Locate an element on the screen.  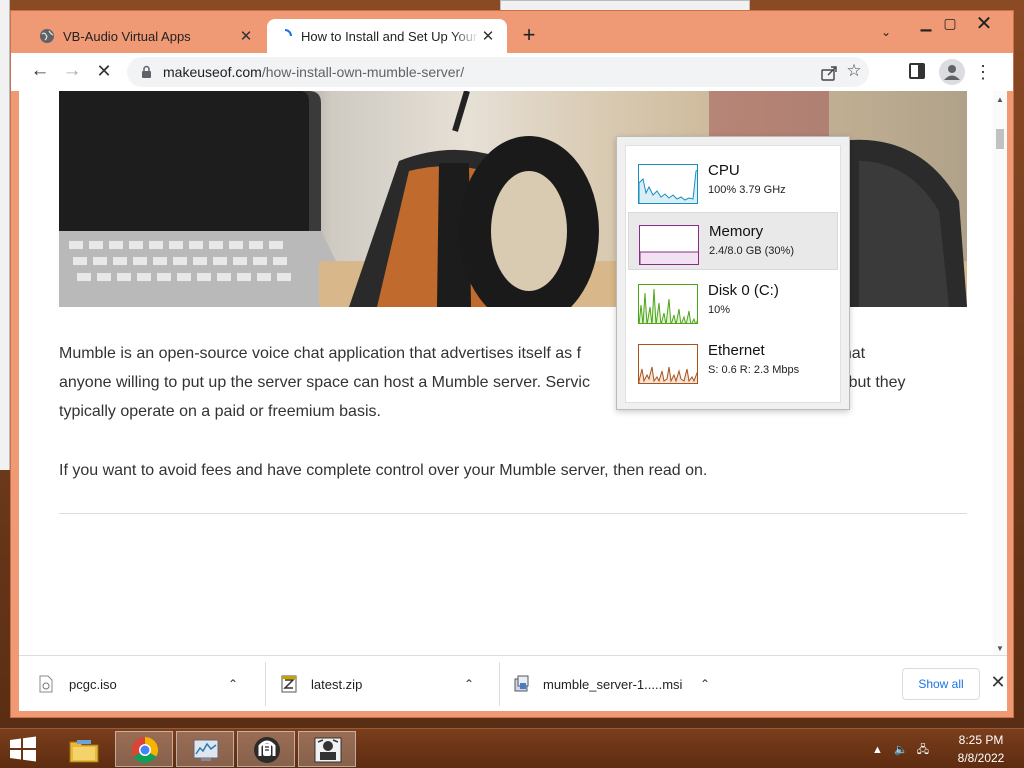
close-download-bar-icon: ✕ is located at coordinates (998, 683).